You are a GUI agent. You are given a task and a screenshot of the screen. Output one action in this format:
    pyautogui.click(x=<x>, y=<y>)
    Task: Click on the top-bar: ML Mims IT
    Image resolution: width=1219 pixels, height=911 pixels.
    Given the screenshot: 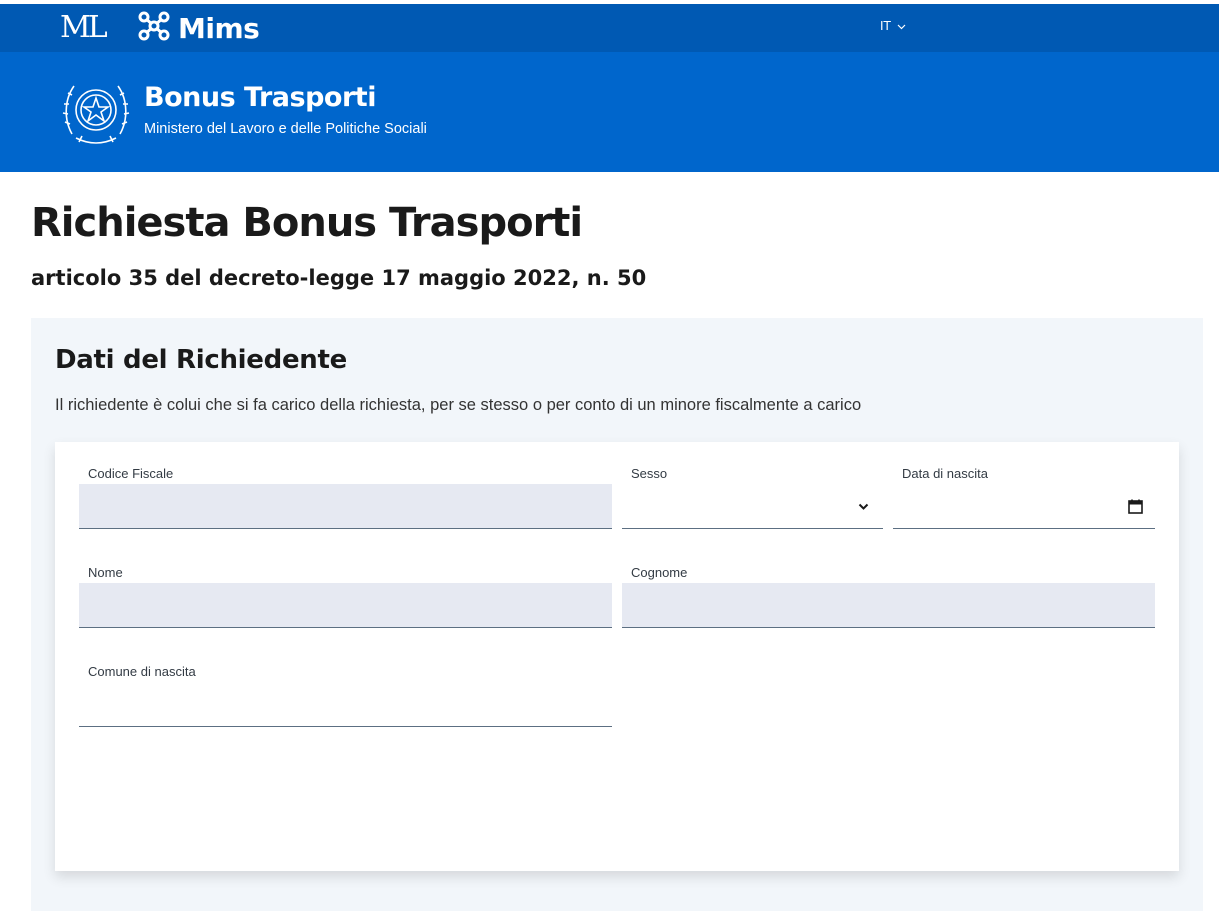 What is the action you would take?
    pyautogui.click(x=609, y=28)
    